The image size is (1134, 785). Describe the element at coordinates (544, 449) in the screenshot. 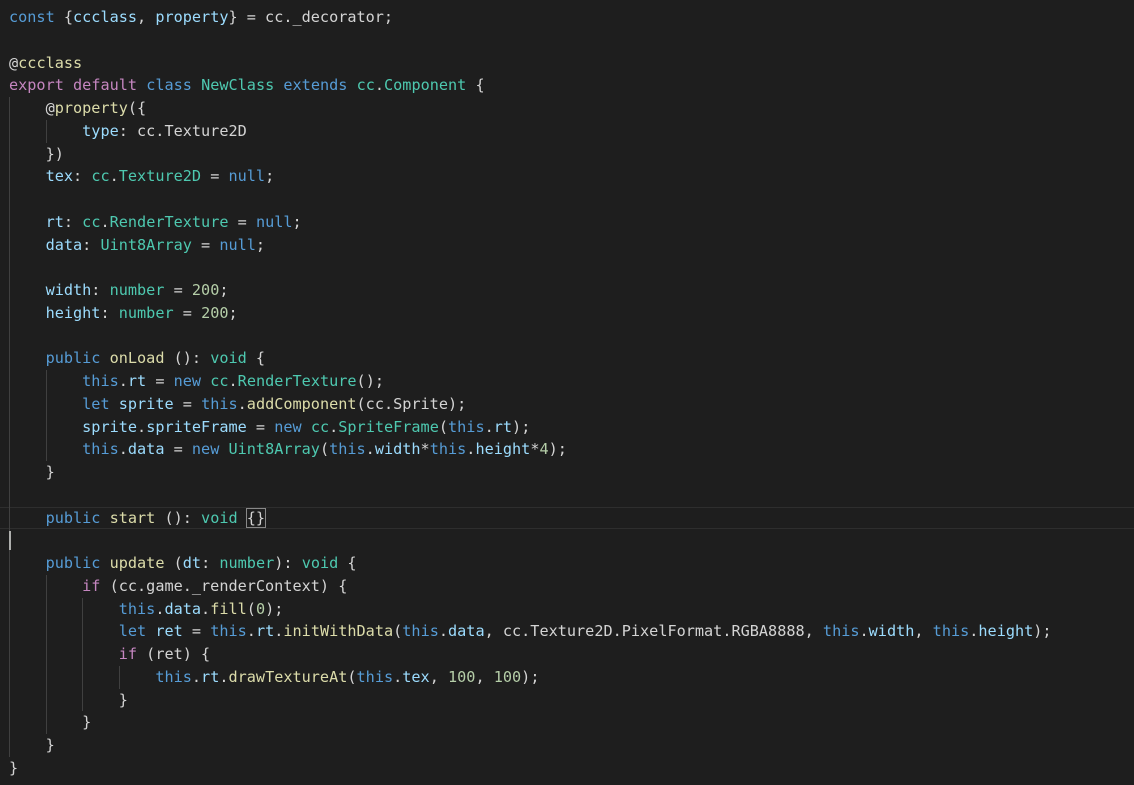

I see `code-token: 4` at that location.